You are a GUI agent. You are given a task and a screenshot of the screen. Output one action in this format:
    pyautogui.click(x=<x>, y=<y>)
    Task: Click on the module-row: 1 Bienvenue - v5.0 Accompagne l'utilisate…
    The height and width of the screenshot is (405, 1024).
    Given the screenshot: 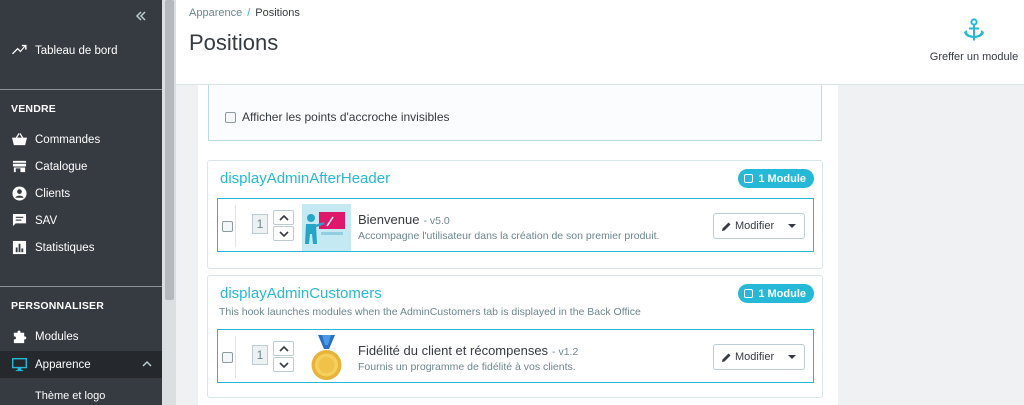 What is the action you would take?
    pyautogui.click(x=515, y=225)
    